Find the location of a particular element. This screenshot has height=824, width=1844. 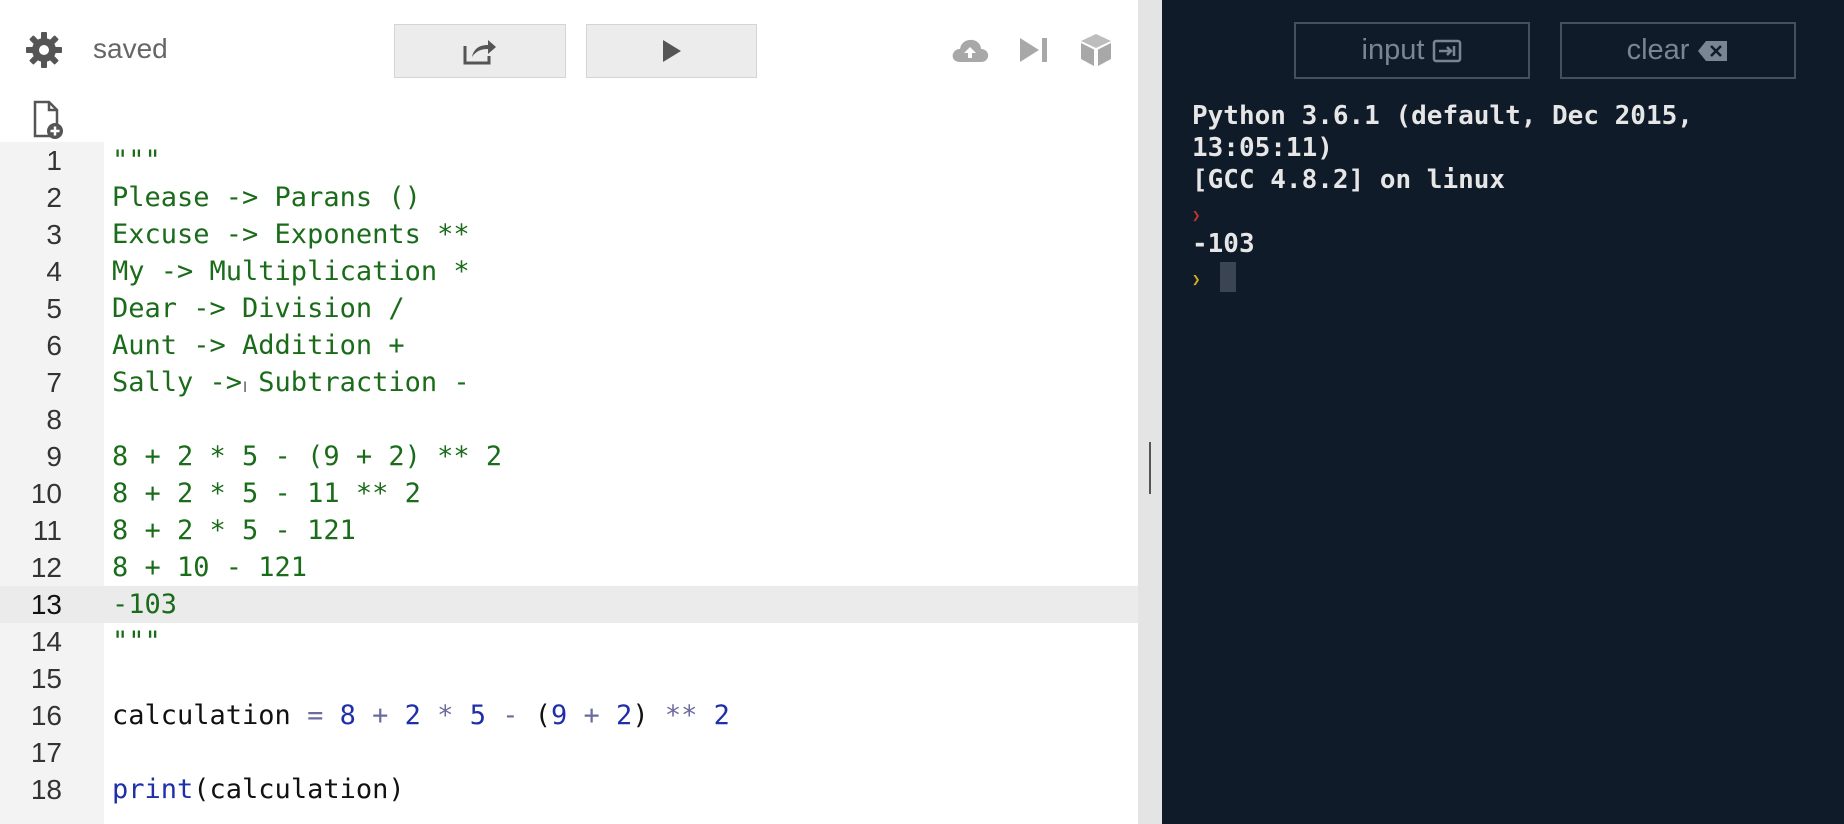

code-line: 1 """ is located at coordinates (569, 160).